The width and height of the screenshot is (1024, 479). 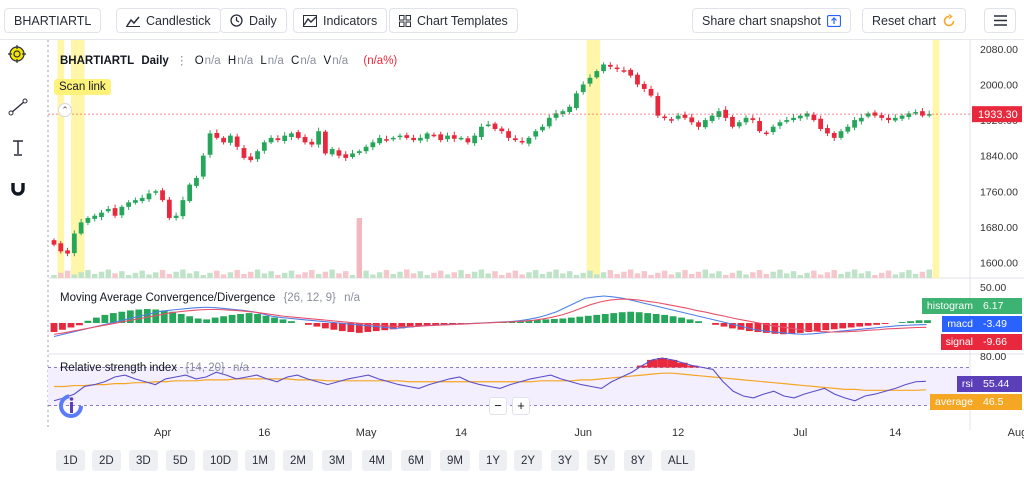 What do you see at coordinates (366, 433) in the screenshot?
I see `date-tick-label: May` at bounding box center [366, 433].